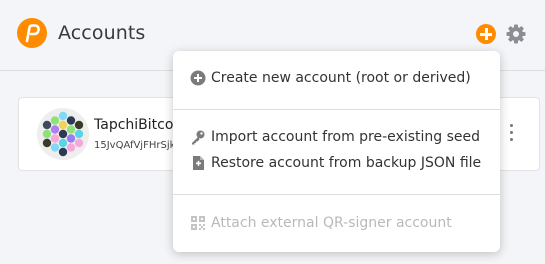  I want to click on plus-circle-icon, so click(198, 78).